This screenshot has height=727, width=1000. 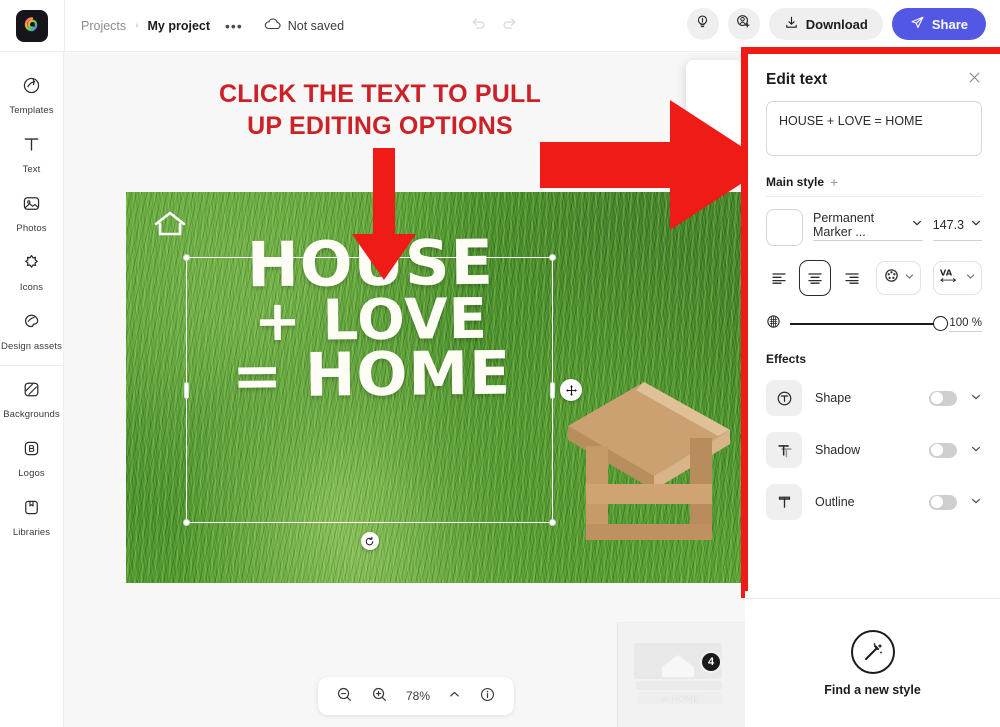 What do you see at coordinates (272, 25) in the screenshot?
I see `cloud-icon` at bounding box center [272, 25].